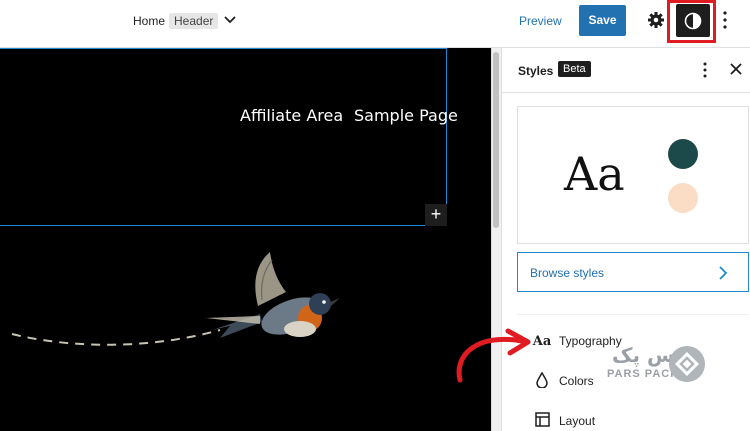 This screenshot has height=431, width=750. Describe the element at coordinates (633, 272) in the screenshot. I see `browse-styles-button: Browse styles` at that location.